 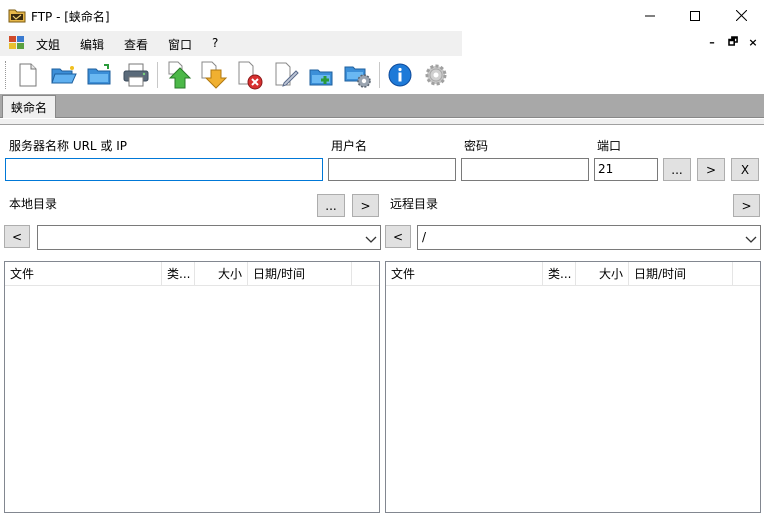 What do you see at coordinates (365, 205) in the screenshot?
I see `local-go-button: >` at bounding box center [365, 205].